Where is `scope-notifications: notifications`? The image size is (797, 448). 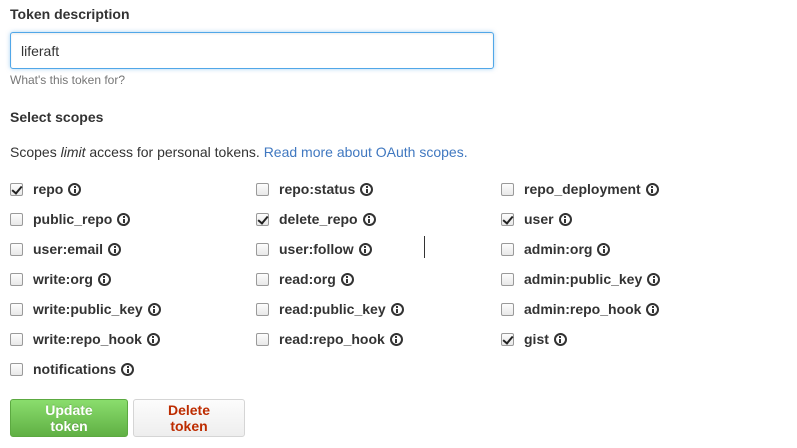
scope-notifications: notifications is located at coordinates (72, 369).